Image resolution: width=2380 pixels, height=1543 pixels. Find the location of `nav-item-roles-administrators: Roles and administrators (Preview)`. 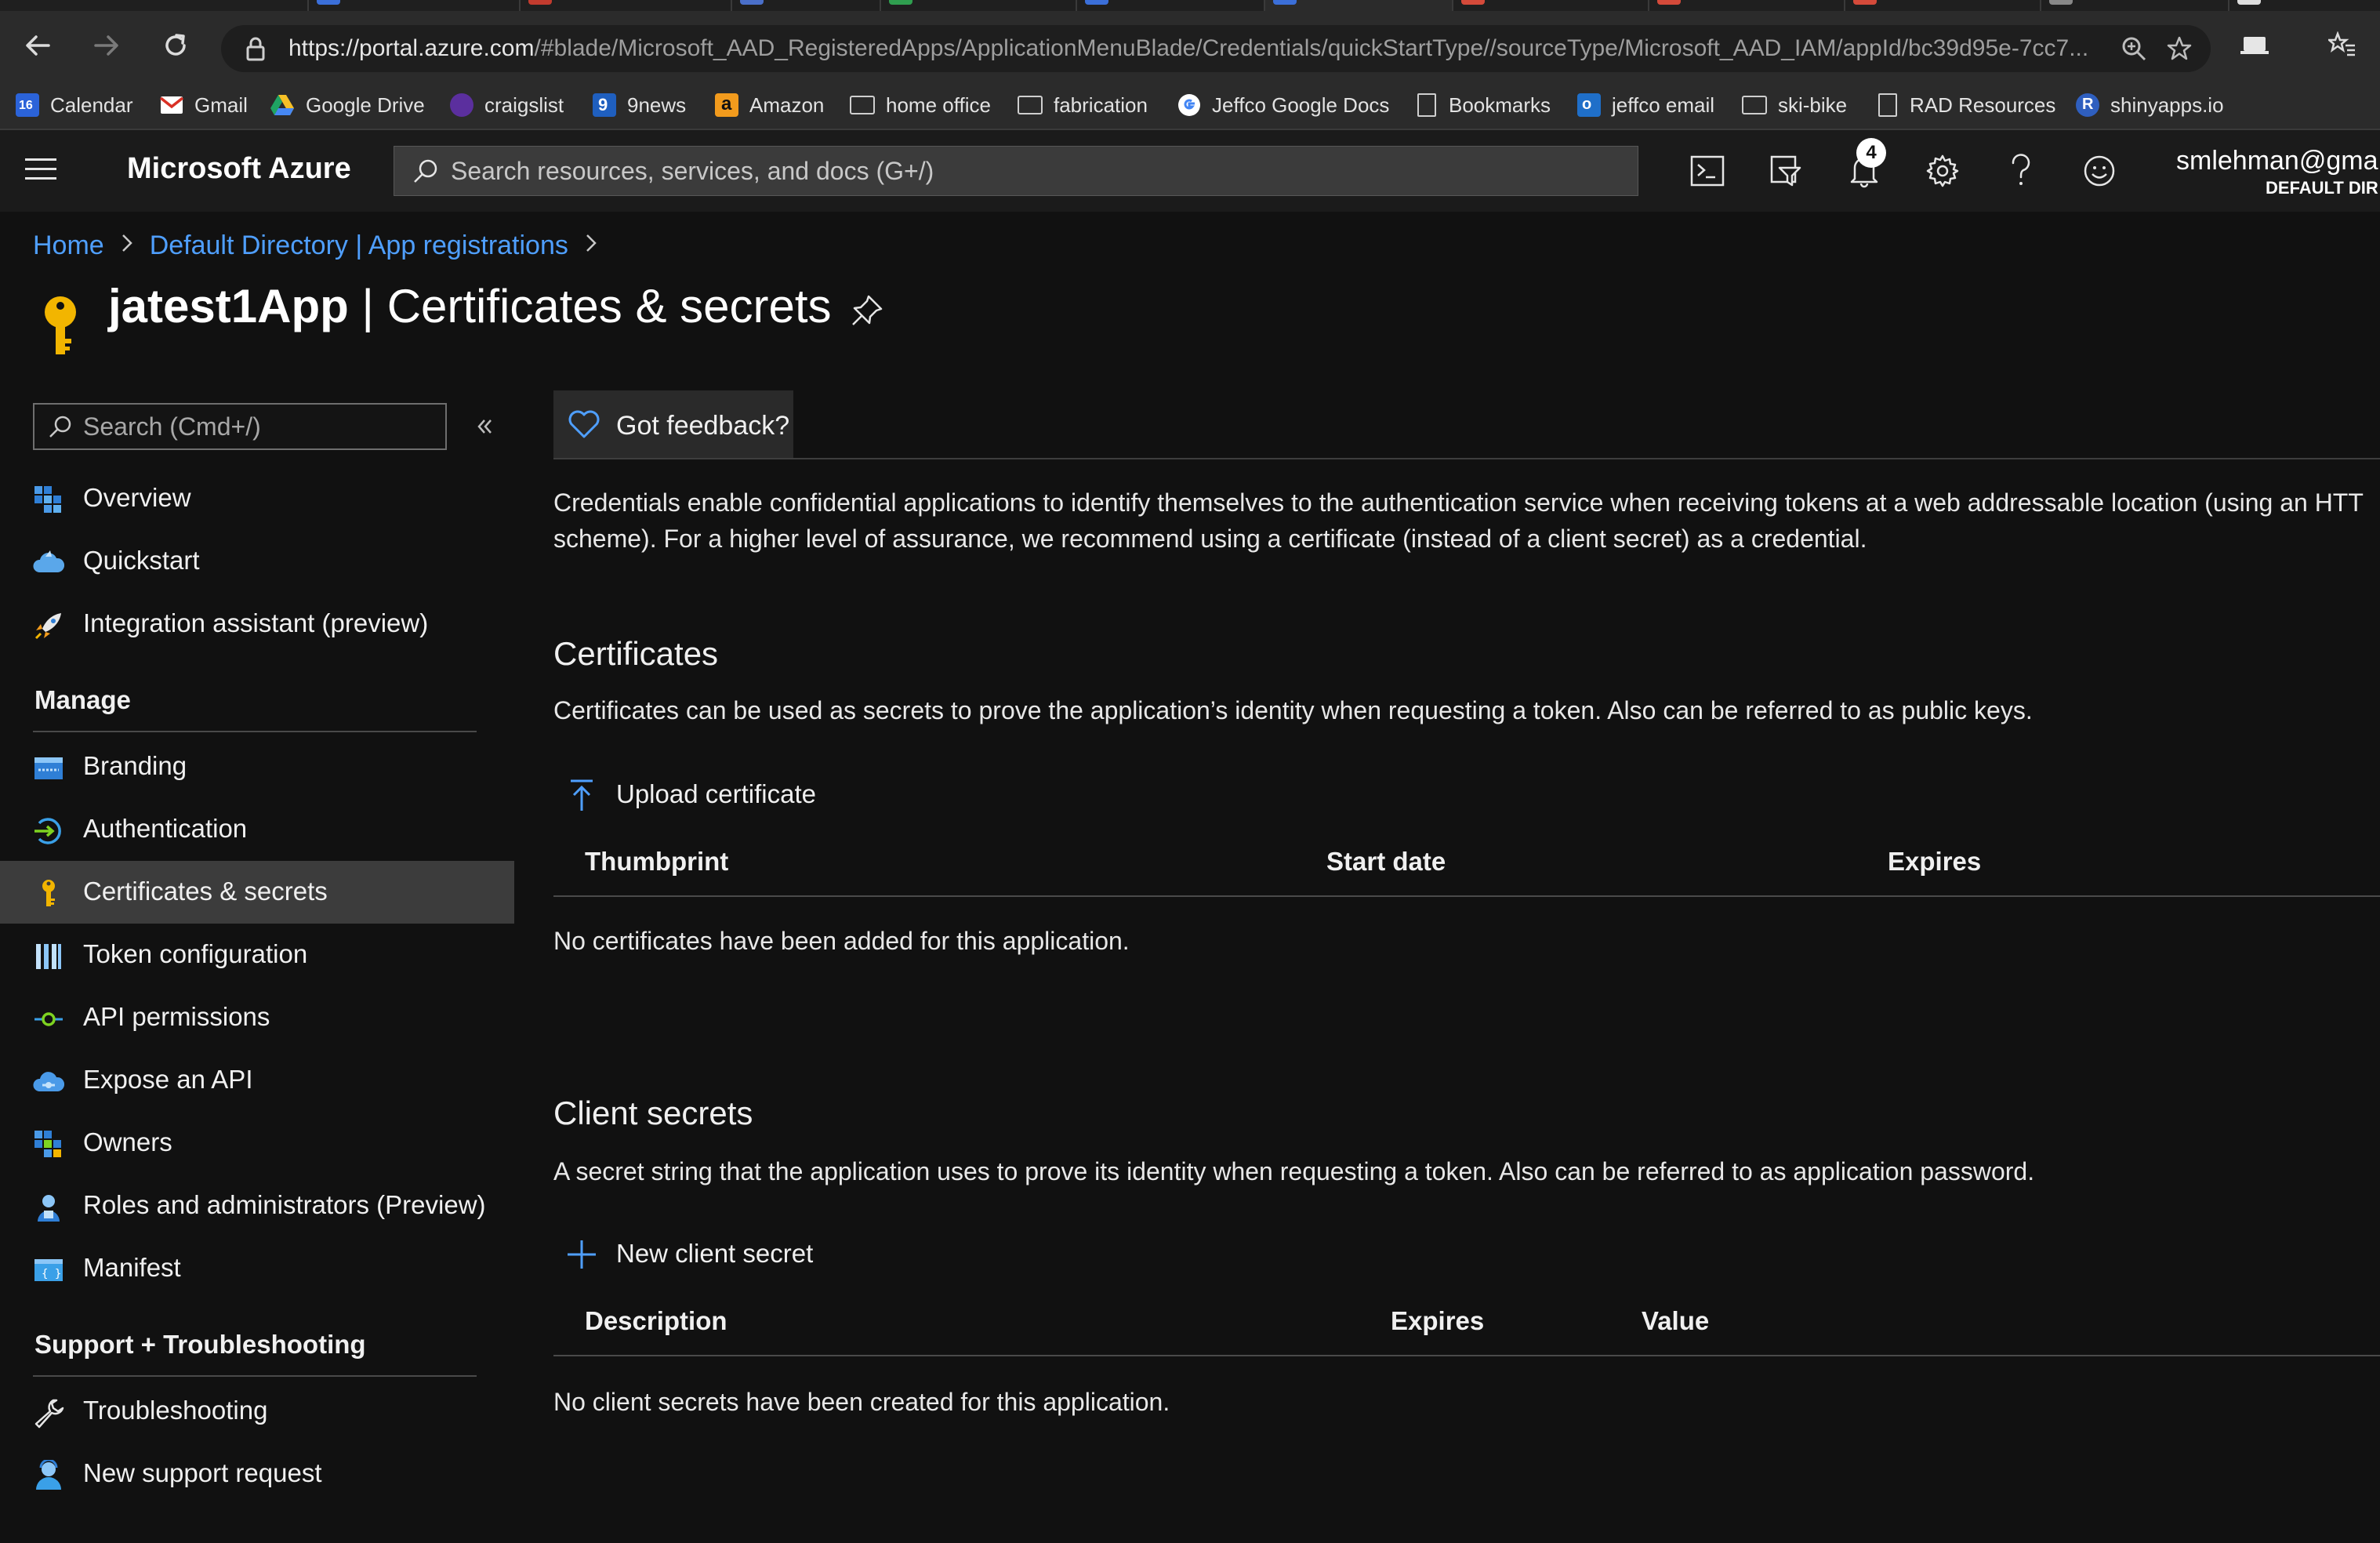

nav-item-roles-administrators: Roles and administrators (Preview) is located at coordinates (257, 1205).